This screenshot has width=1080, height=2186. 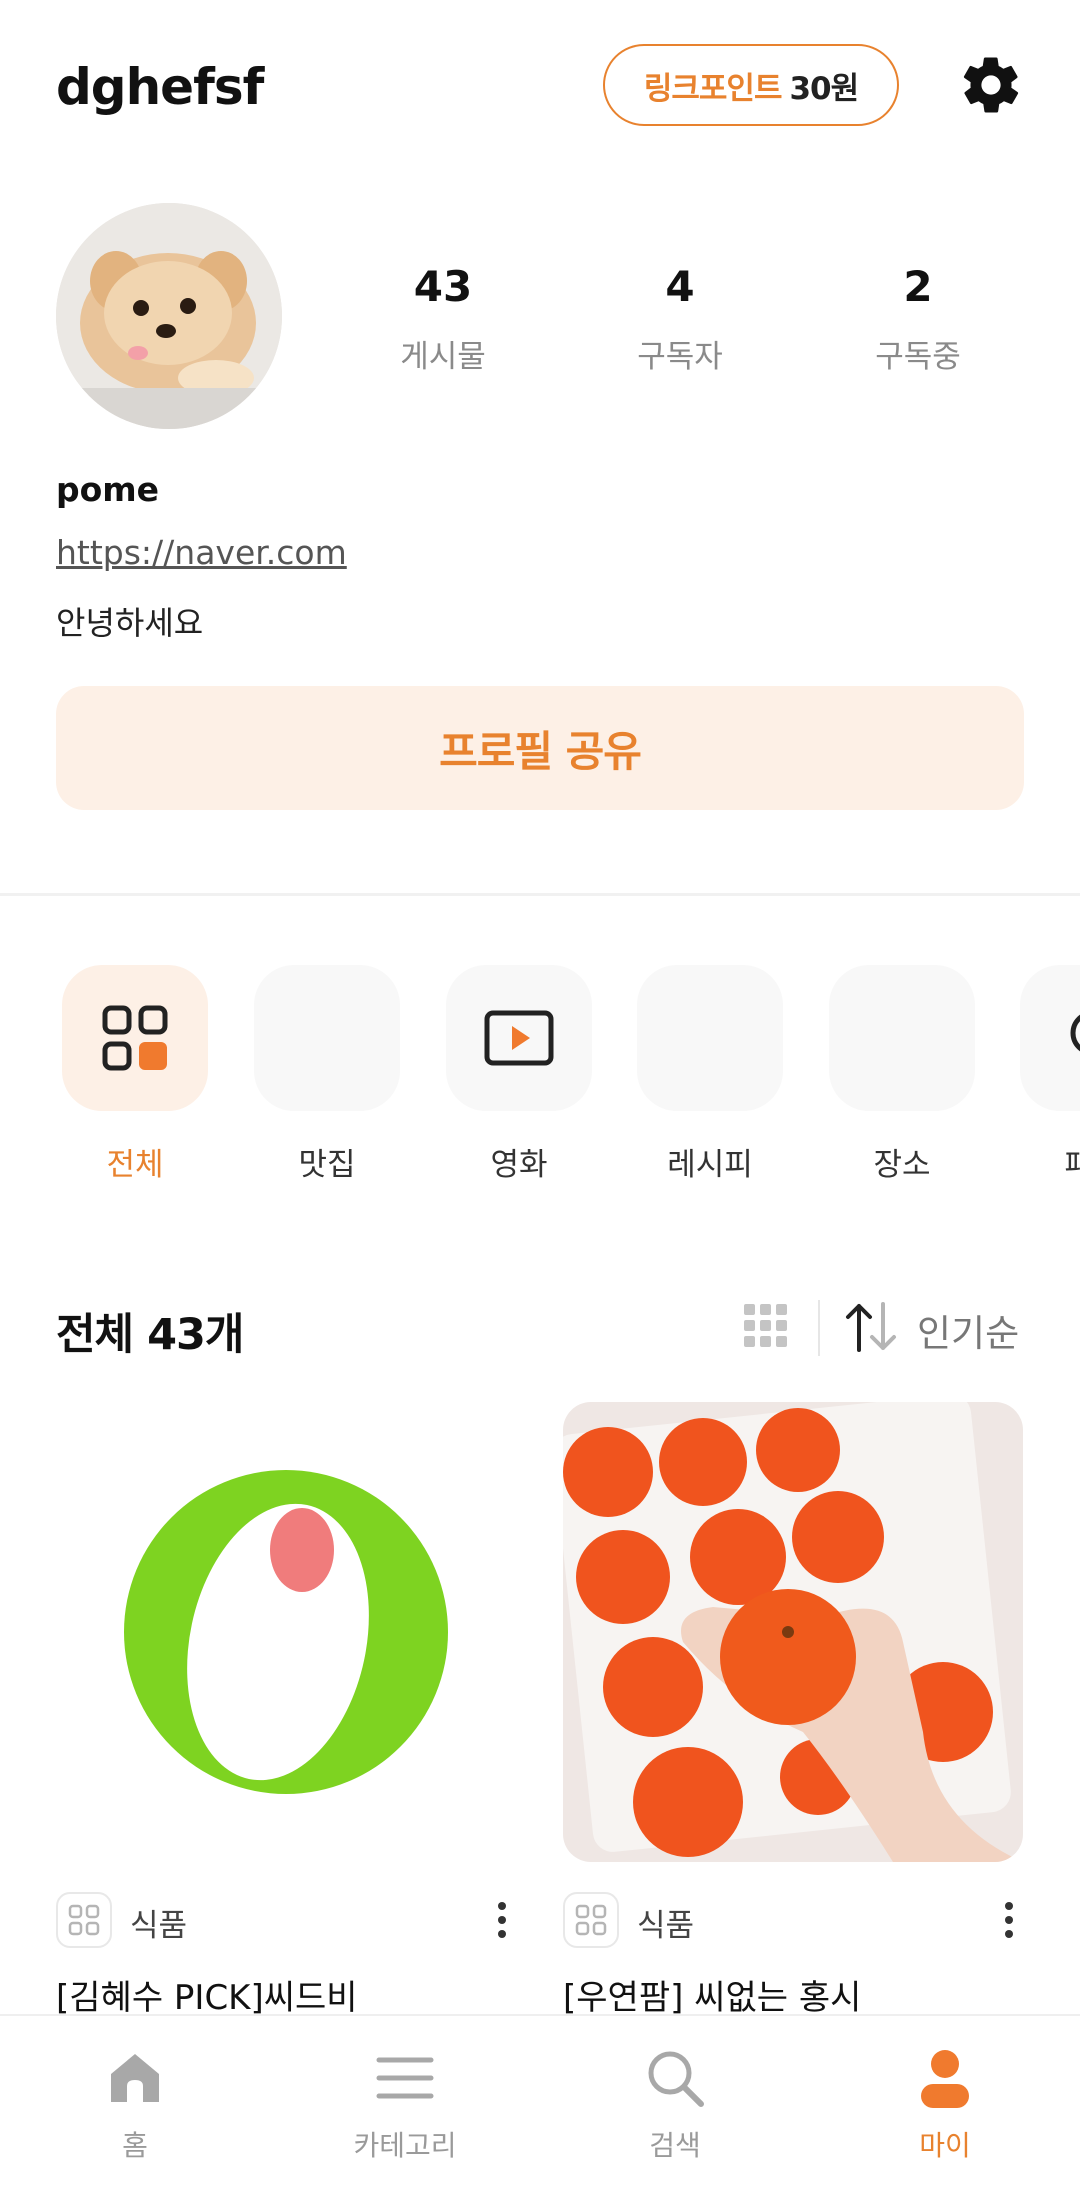 I want to click on link-points-button: 링크포인트 30원, so click(x=751, y=85).